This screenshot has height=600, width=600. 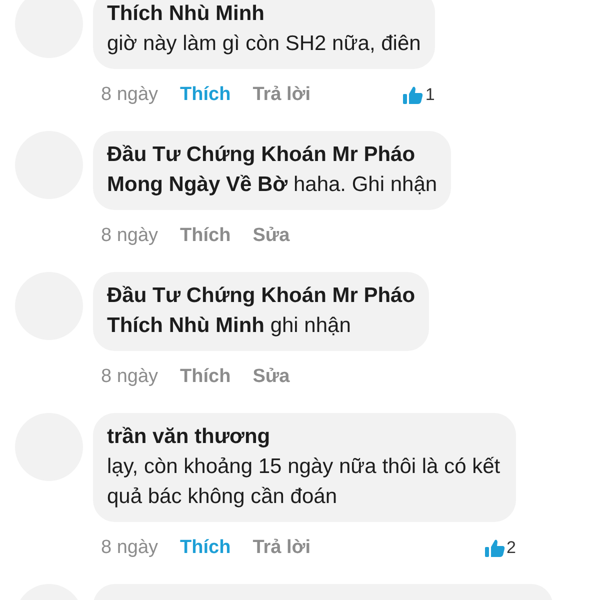 What do you see at coordinates (272, 185) in the screenshot?
I see `comment-text: Mong Ngày Về Bờ haha. Ghi nhận` at bounding box center [272, 185].